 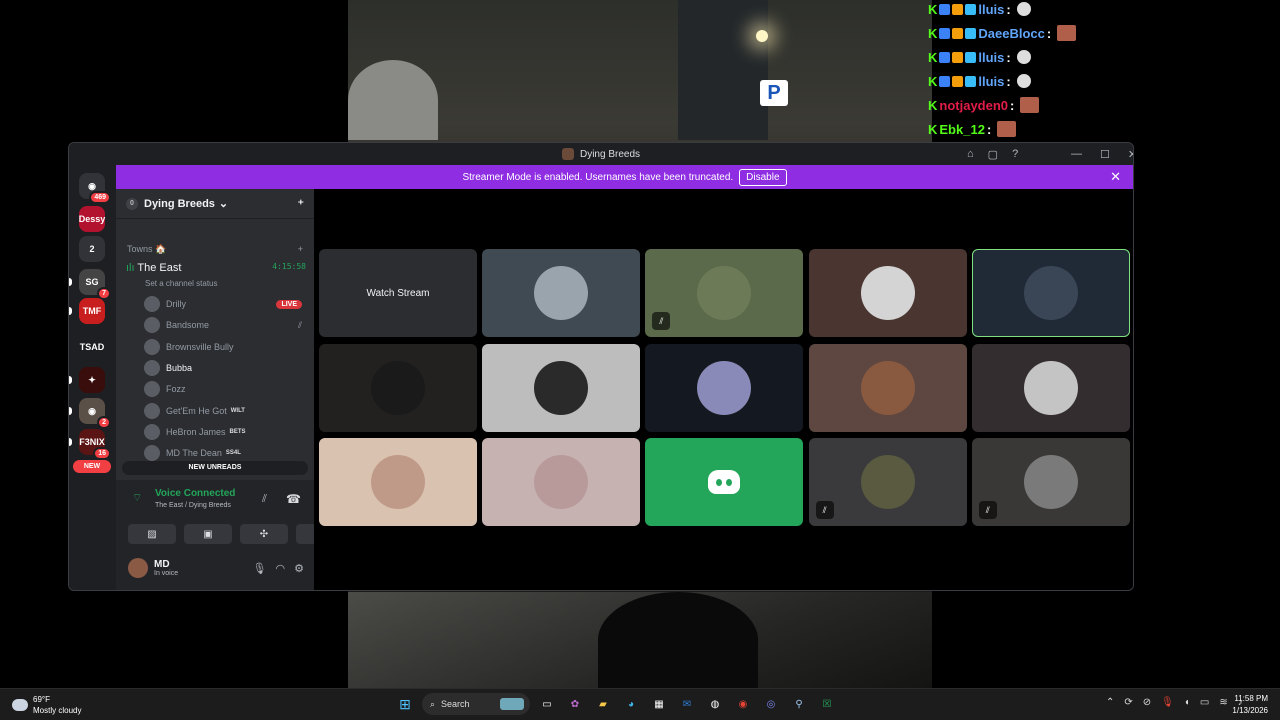 I want to click on server-icon-item: F3NIX 16, so click(x=95, y=444).